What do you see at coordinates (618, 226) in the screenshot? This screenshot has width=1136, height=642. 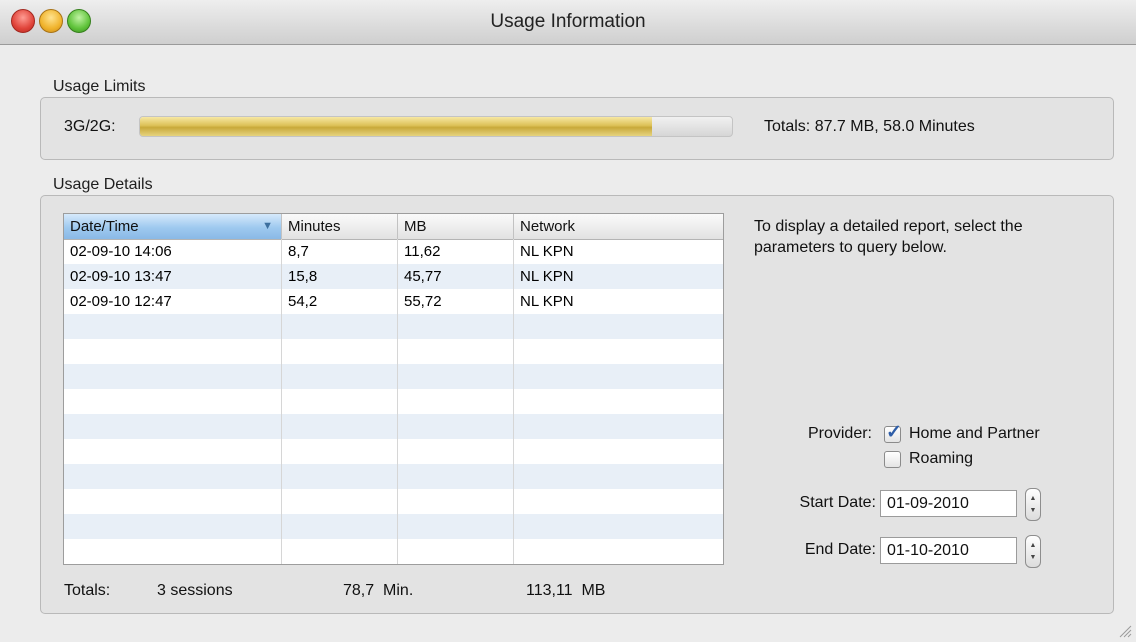 I see `column-header-network: Network` at bounding box center [618, 226].